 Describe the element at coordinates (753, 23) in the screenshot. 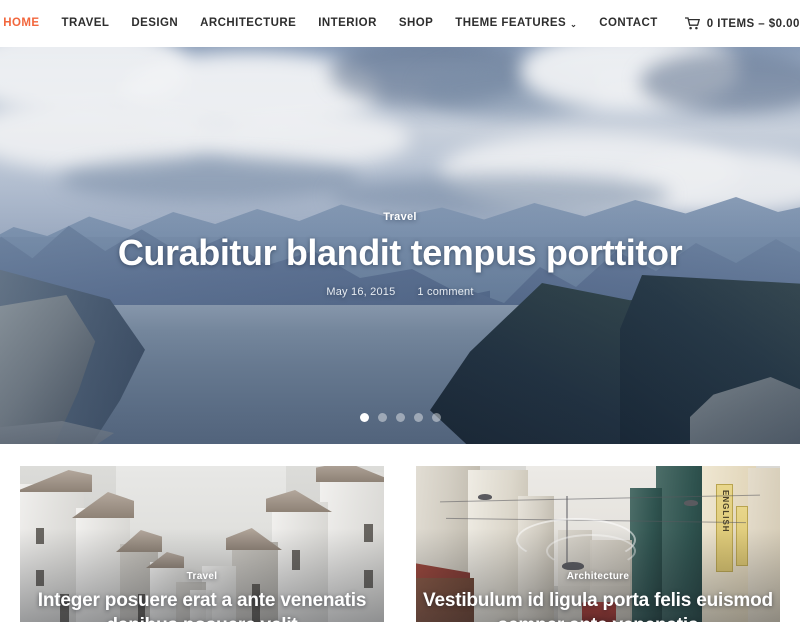

I see `cart-label: 0 ITEMS – $0.00` at that location.